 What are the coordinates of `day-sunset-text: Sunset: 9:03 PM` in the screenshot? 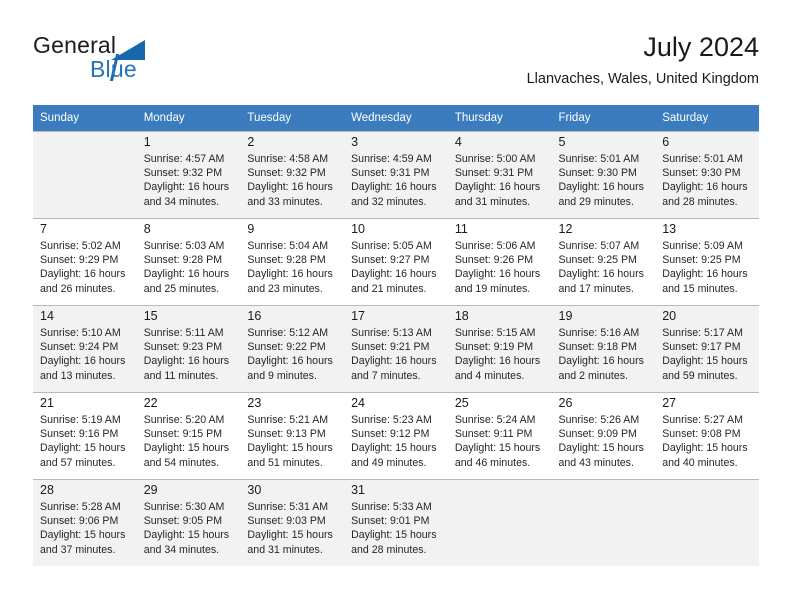 It's located at (286, 521).